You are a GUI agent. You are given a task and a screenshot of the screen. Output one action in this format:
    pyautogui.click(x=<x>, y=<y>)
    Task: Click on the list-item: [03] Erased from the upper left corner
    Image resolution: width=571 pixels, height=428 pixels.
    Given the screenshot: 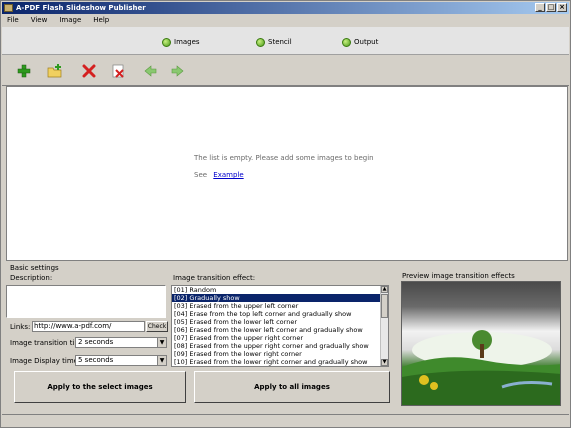 What is the action you would take?
    pyautogui.click(x=280, y=306)
    